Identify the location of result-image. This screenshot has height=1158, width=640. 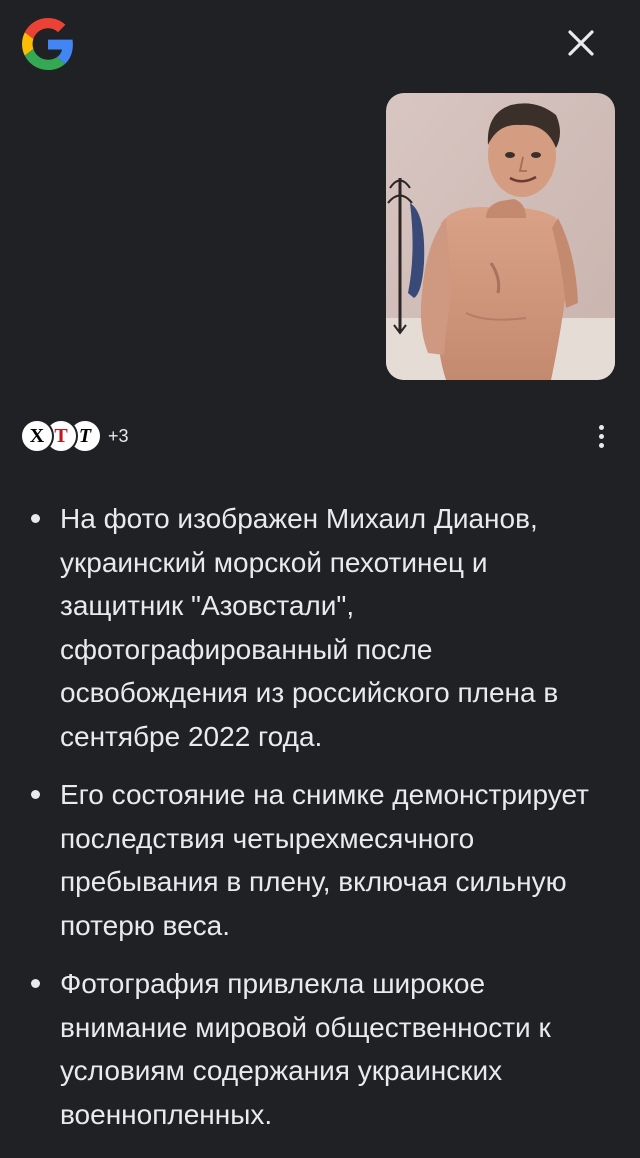
(500, 236).